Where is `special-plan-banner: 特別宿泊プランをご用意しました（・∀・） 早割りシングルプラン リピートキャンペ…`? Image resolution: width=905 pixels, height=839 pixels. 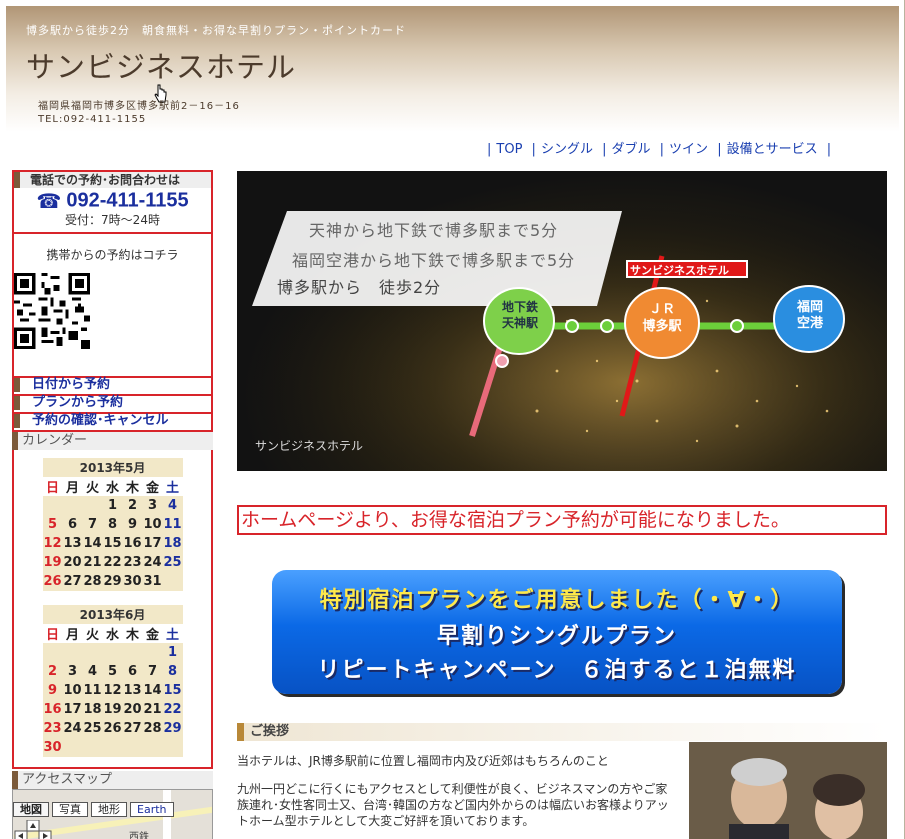
special-plan-banner: 特別宿泊プランをご用意しました（・∀・） 早割りシングルプラン リピートキャンペ… is located at coordinates (557, 632).